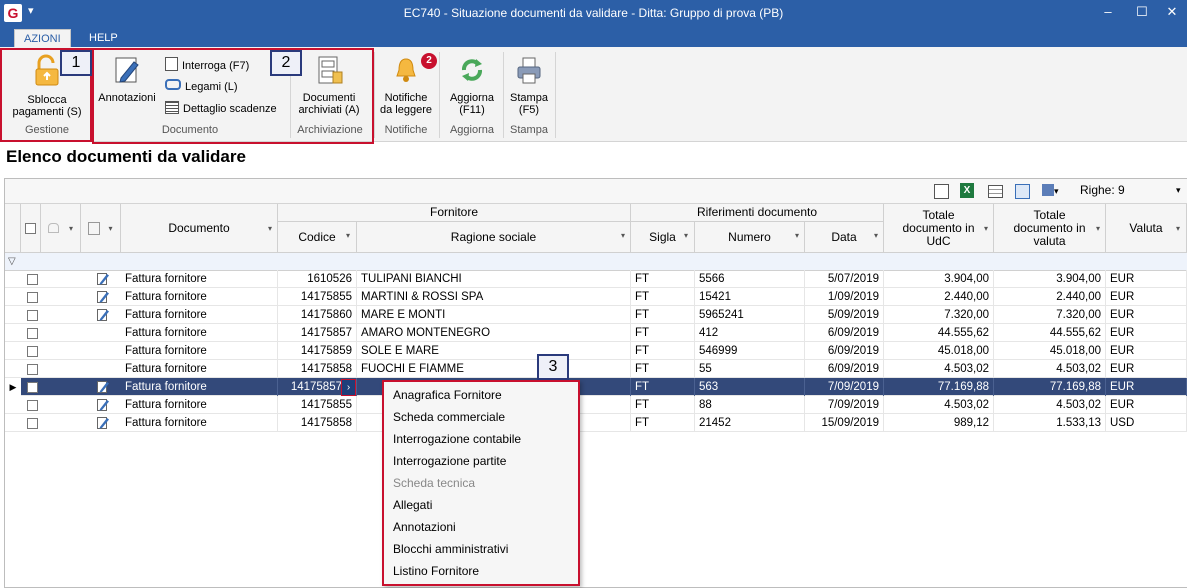  I want to click on cell-ragione-sociale: FUOCHI E FIAMME, so click(494, 369).